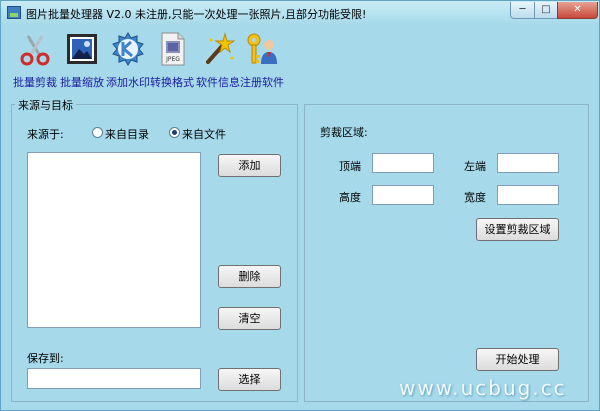  I want to click on browse-button: 选择, so click(249, 379).